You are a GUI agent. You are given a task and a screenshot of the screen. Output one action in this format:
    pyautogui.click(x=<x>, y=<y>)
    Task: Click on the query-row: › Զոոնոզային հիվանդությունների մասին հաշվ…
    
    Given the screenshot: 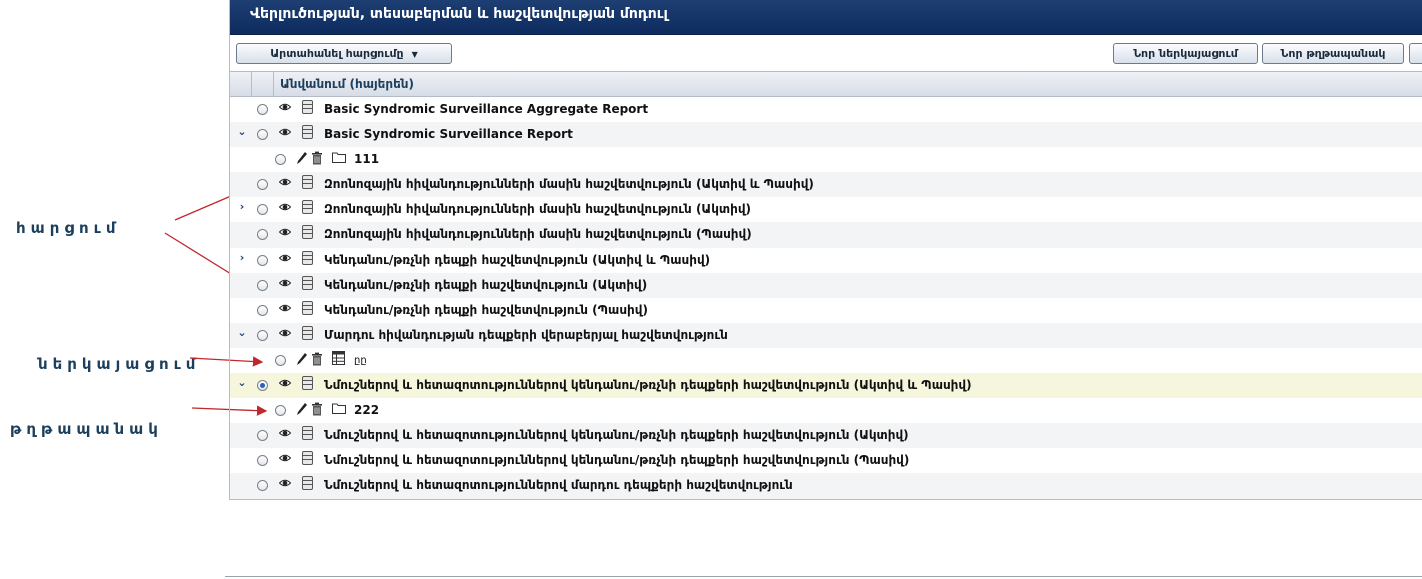 What is the action you would take?
    pyautogui.click(x=826, y=209)
    